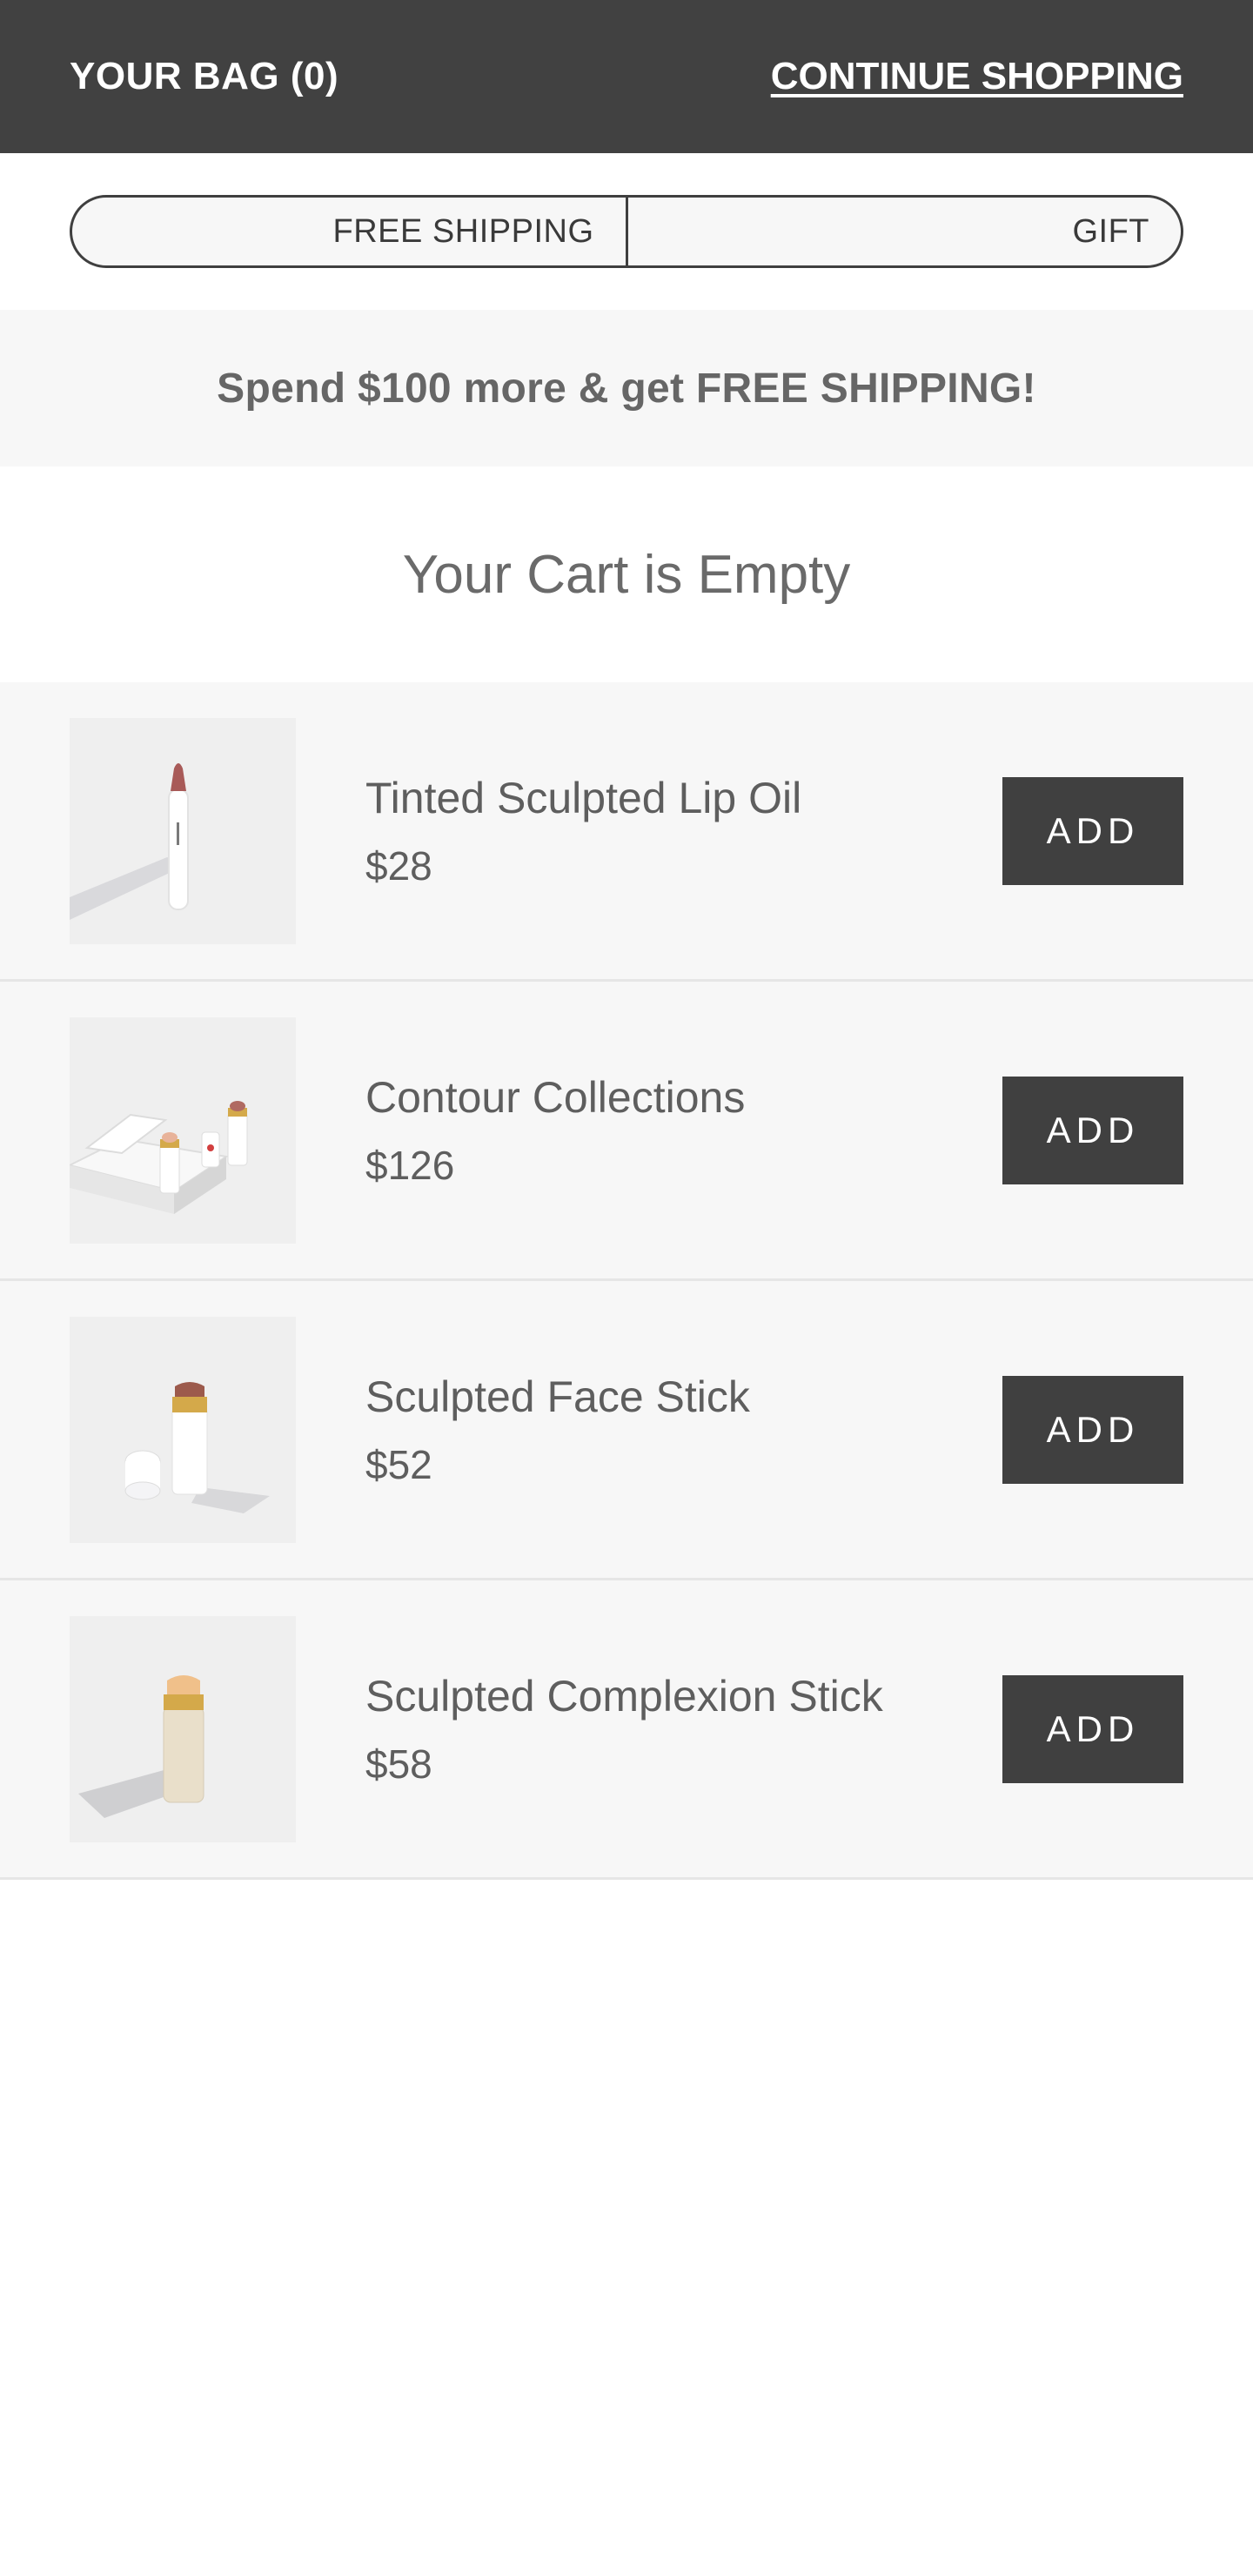 The image size is (1253, 2576). I want to click on shipping-progress-bar: FREE SHIPPING GIFT, so click(626, 231).